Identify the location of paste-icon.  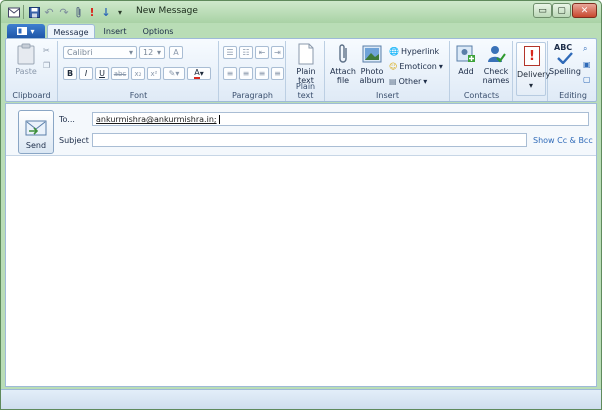
(26, 54).